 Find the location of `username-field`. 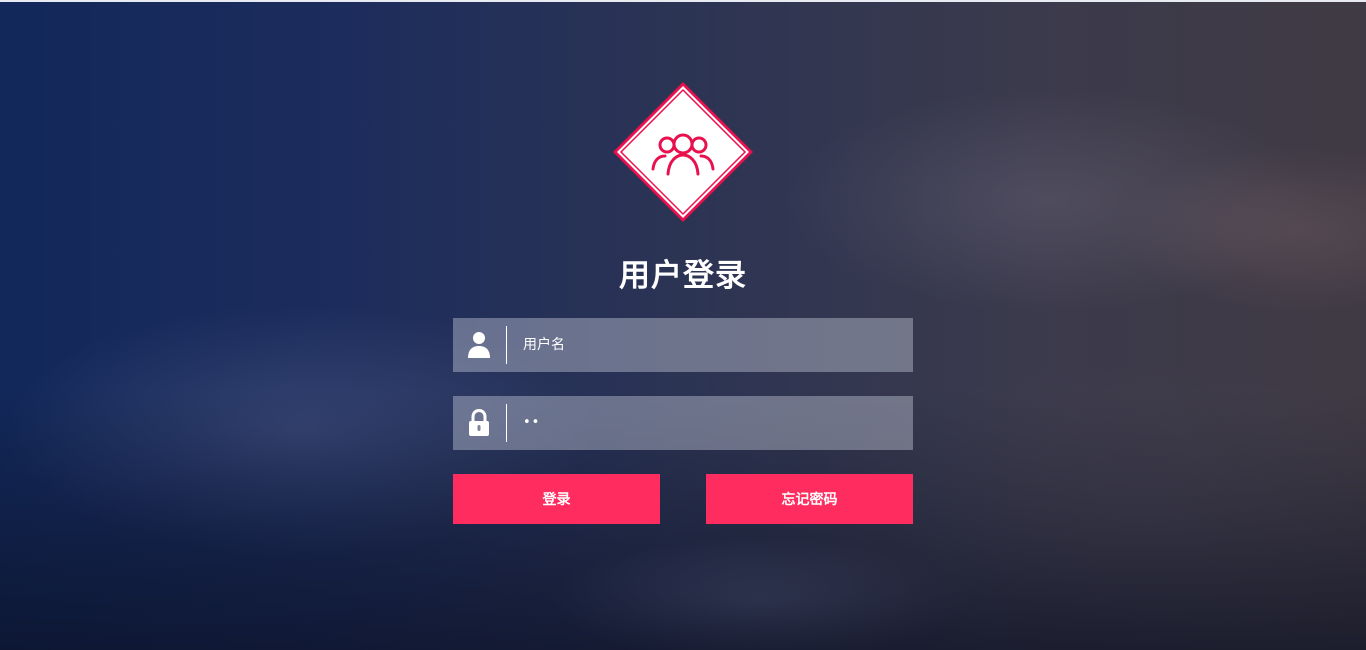

username-field is located at coordinates (683, 345).